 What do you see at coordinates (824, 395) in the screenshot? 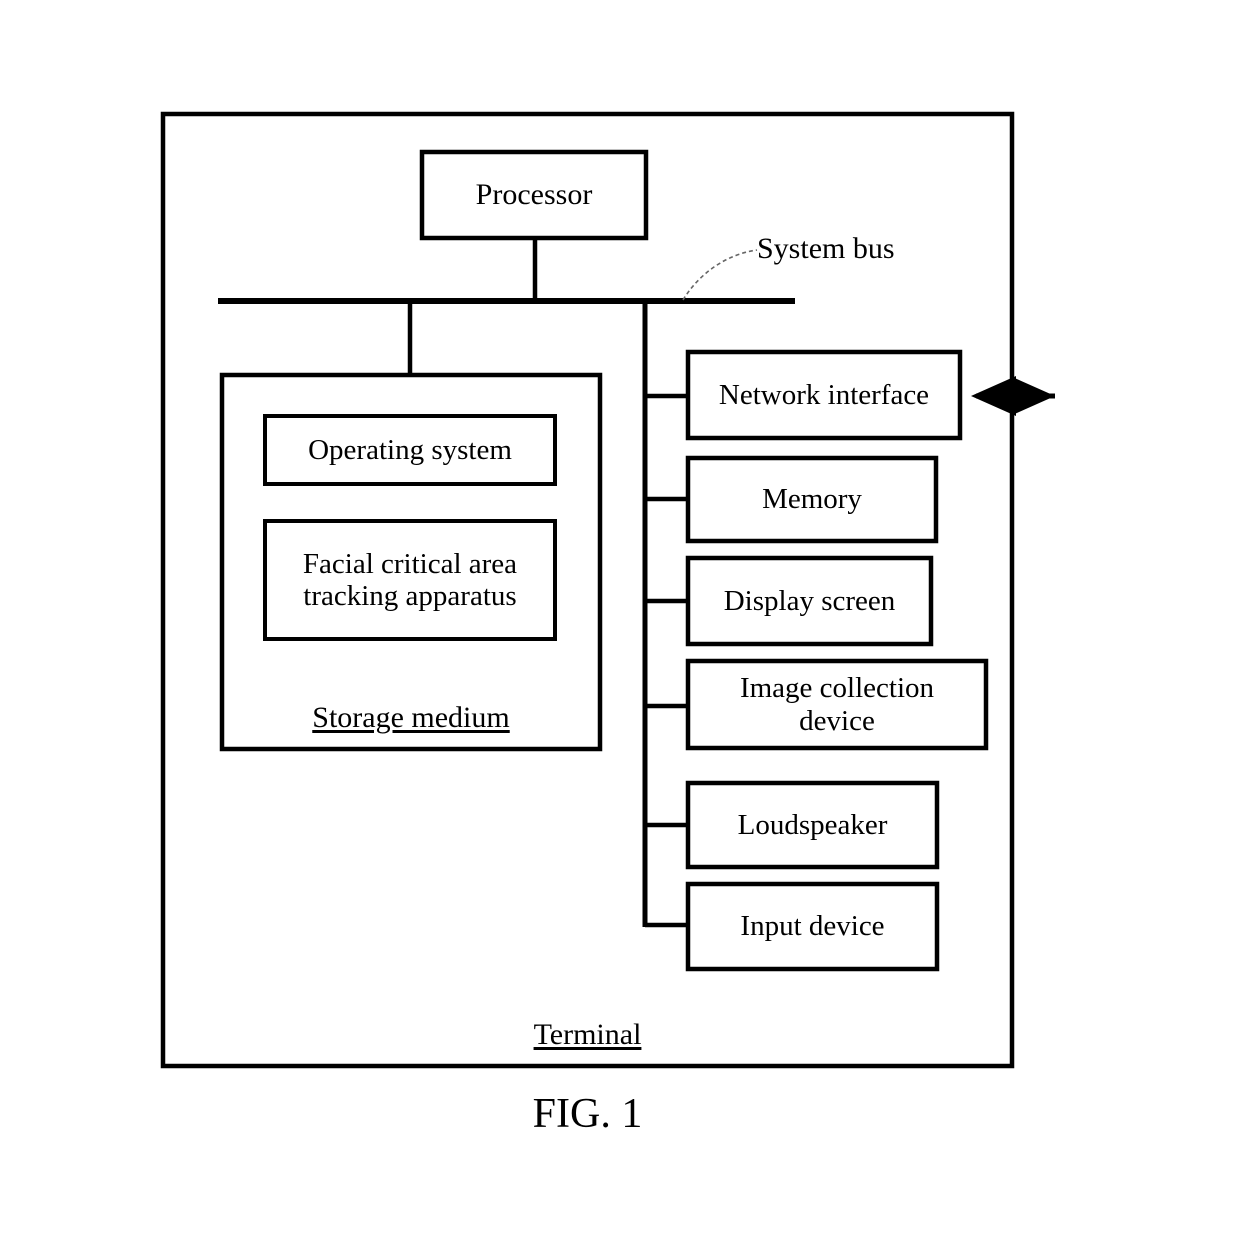
I see `network-interface-box` at bounding box center [824, 395].